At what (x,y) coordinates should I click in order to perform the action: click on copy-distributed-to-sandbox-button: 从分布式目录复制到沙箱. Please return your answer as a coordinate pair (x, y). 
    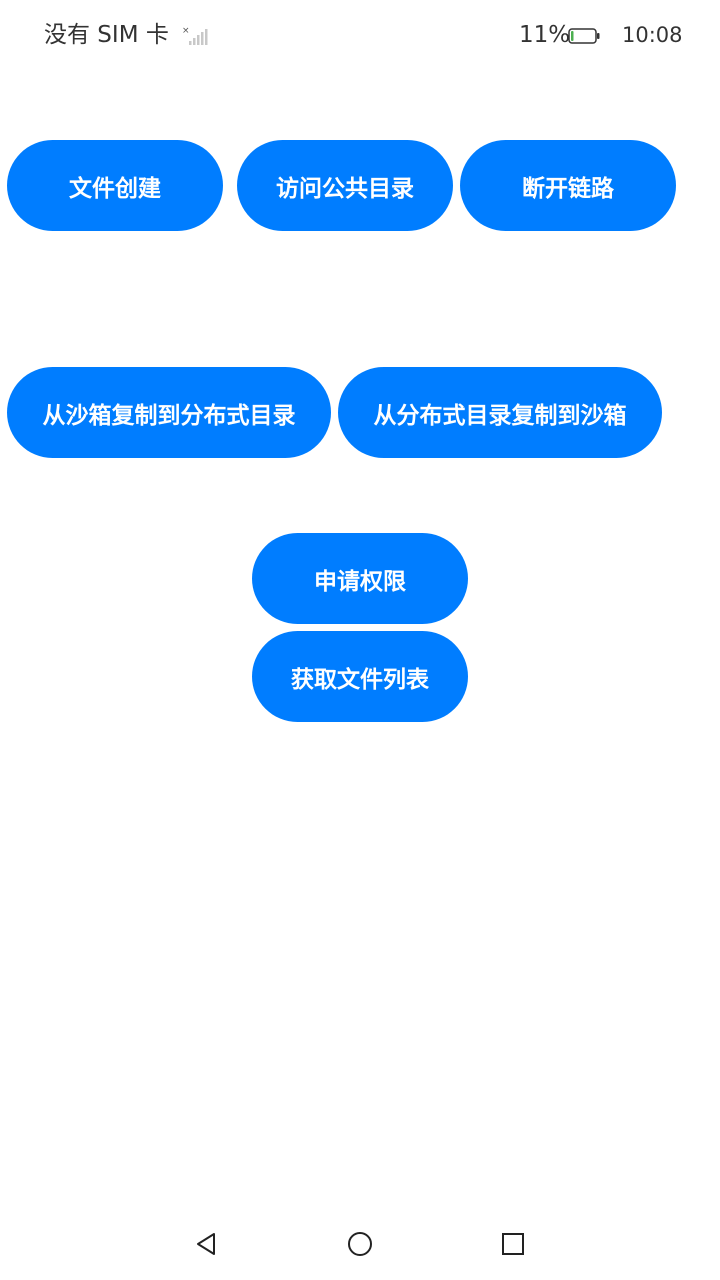
    Looking at the image, I should click on (500, 412).